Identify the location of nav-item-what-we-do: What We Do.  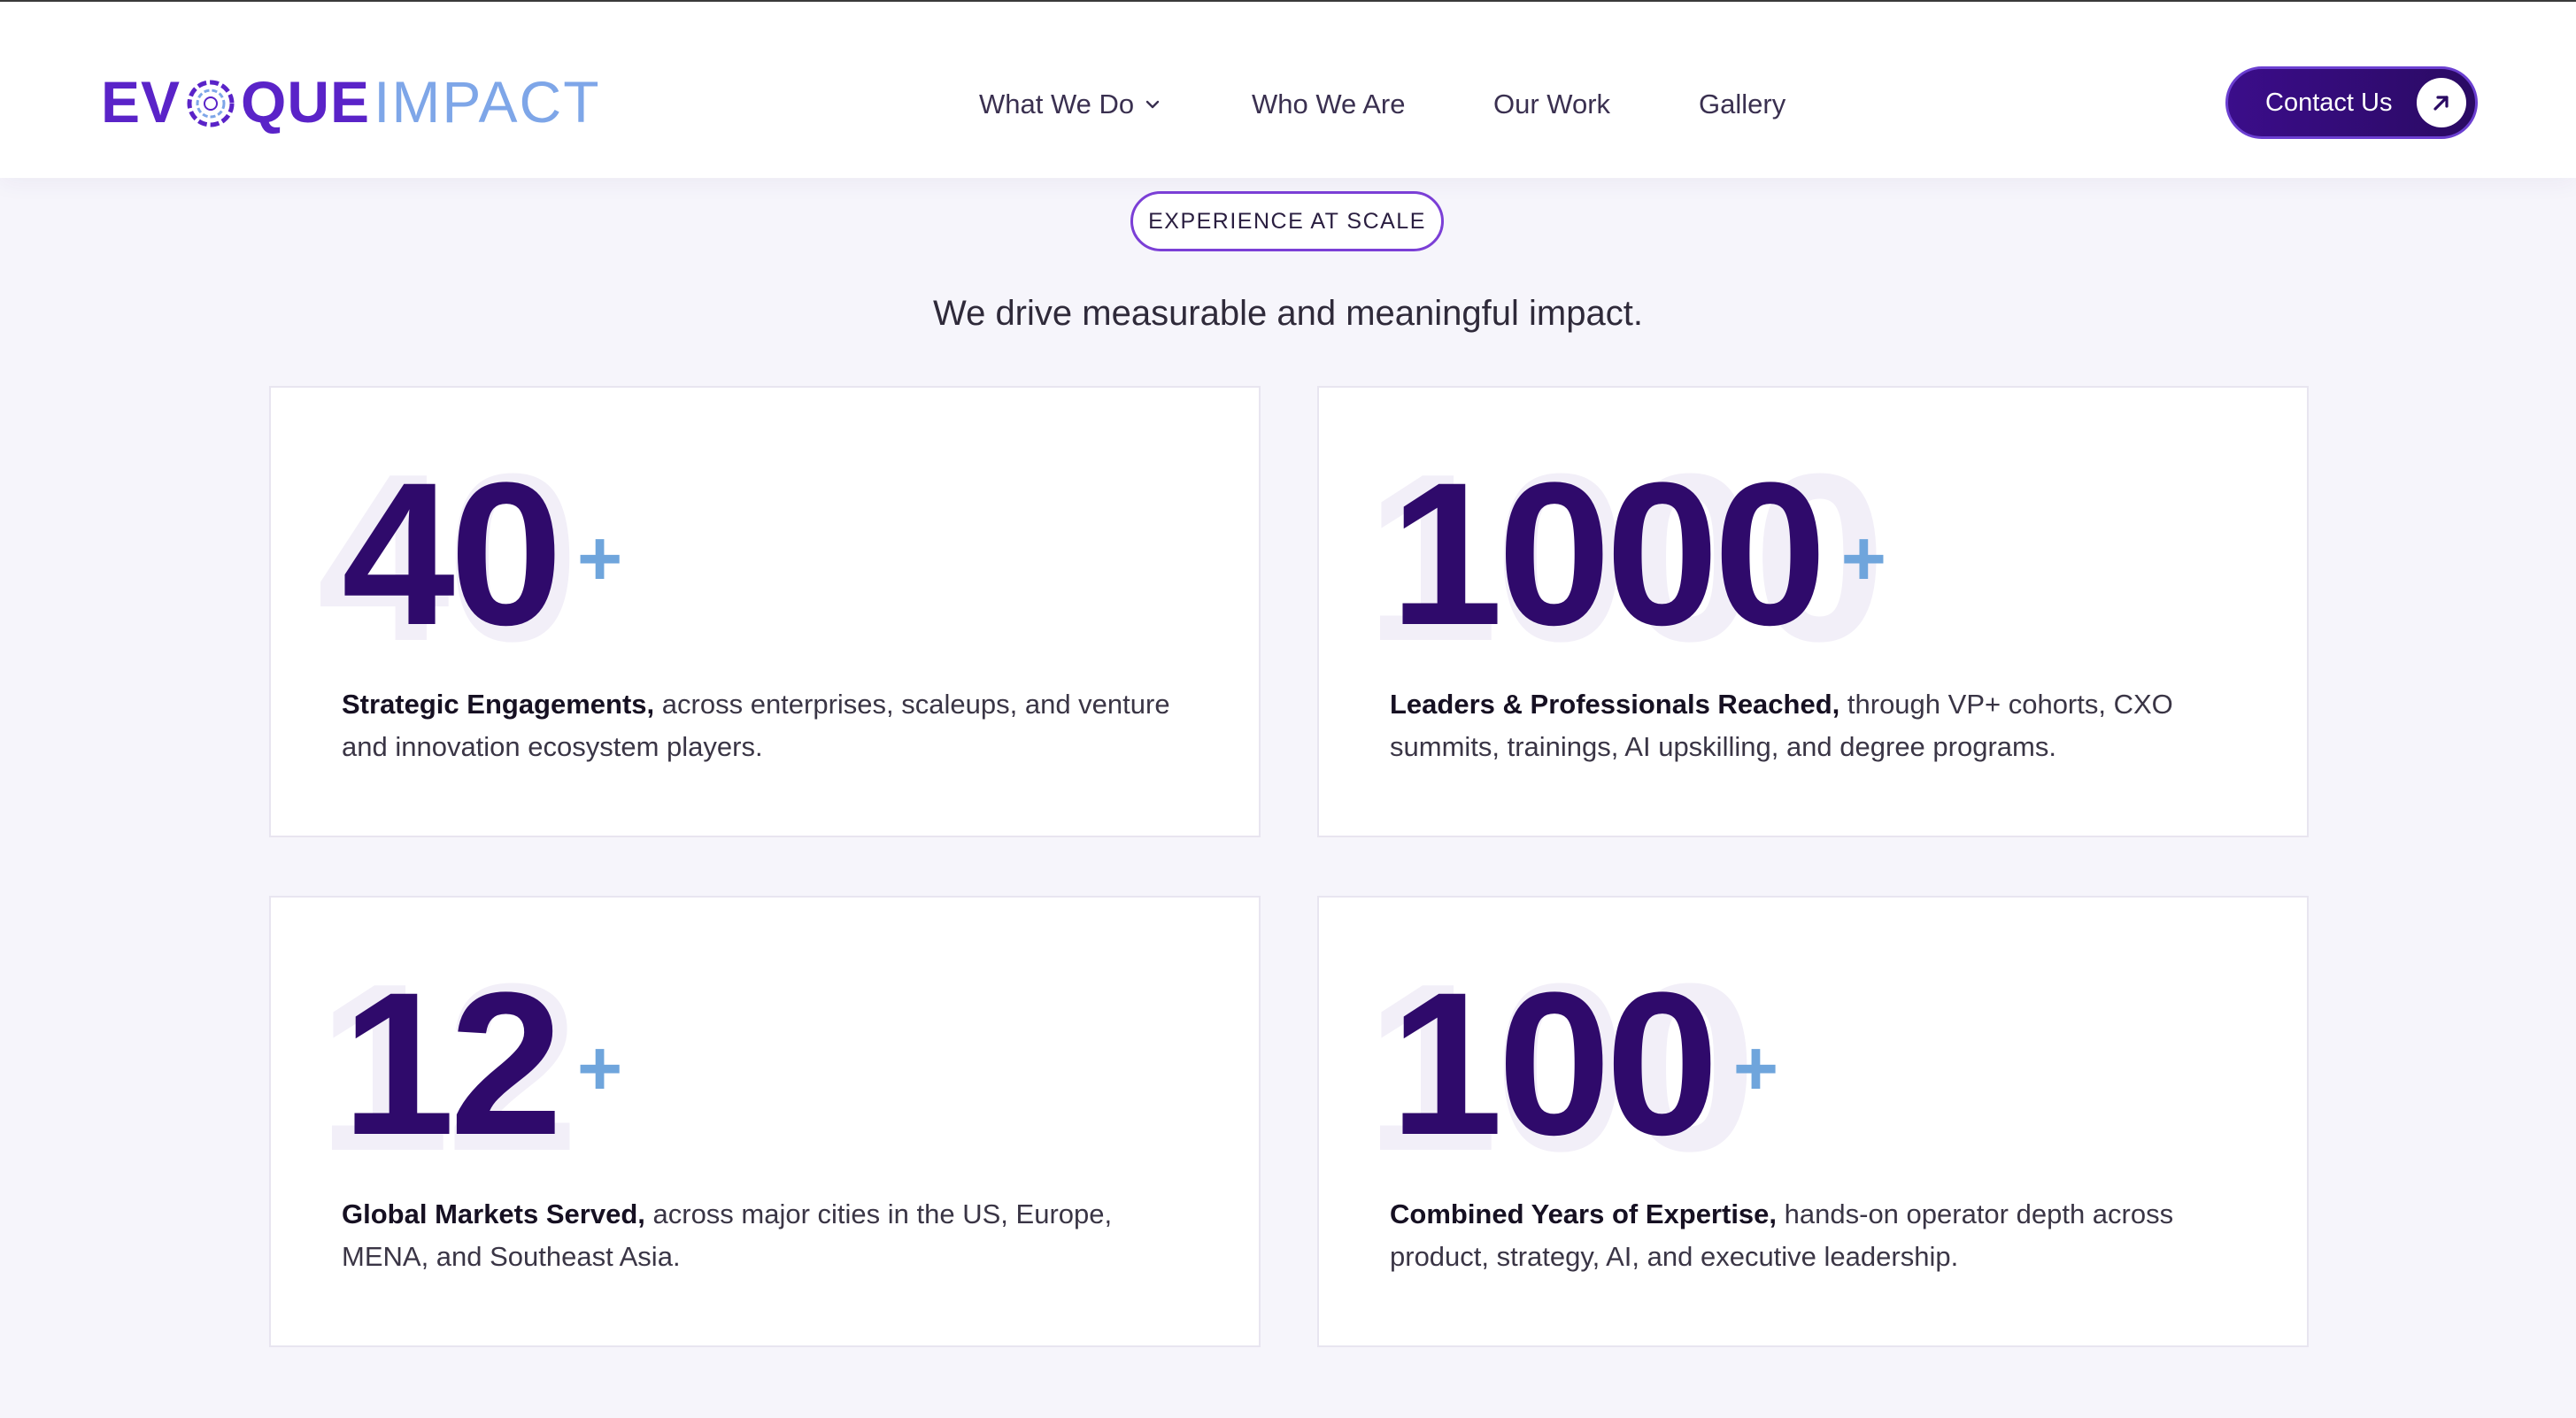
(1070, 105).